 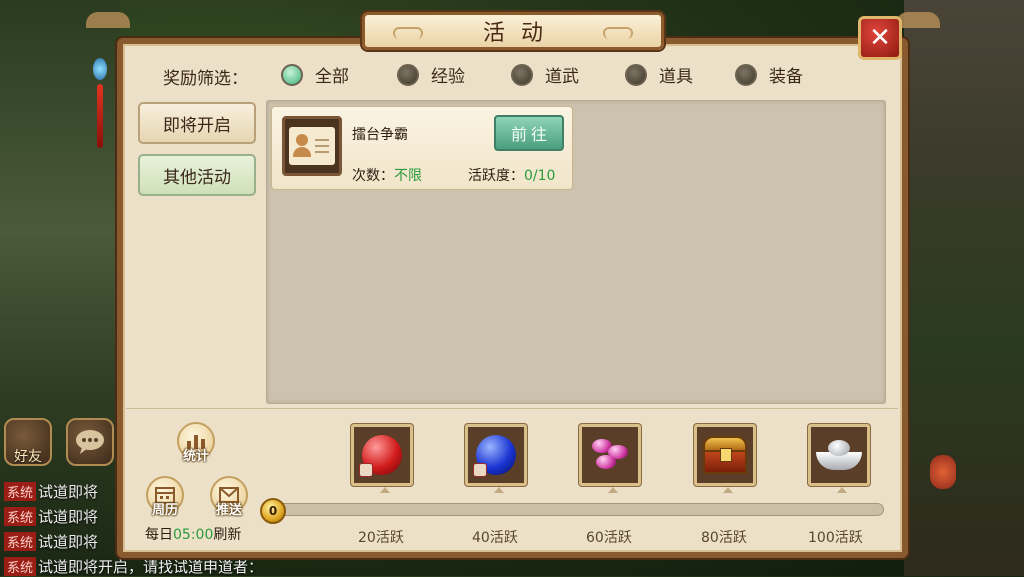 I want to click on filter-radio-all: 全部, so click(x=315, y=74).